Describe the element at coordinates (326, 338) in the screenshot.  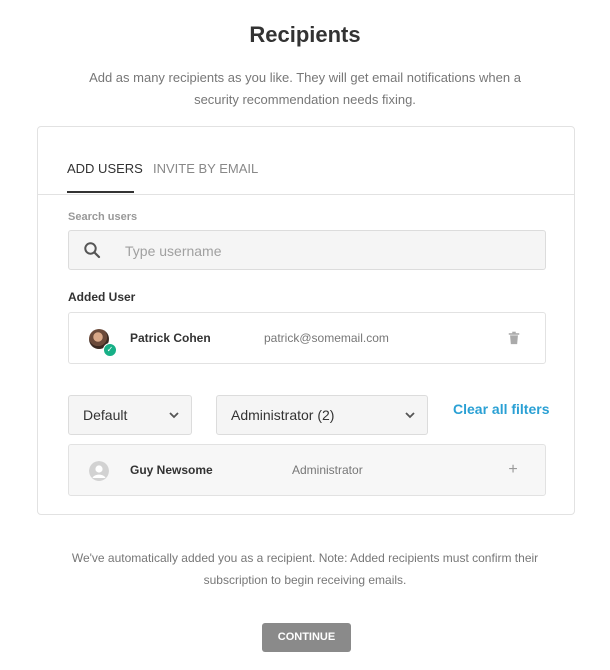
I see `user-email: patrick@somemail.com` at that location.